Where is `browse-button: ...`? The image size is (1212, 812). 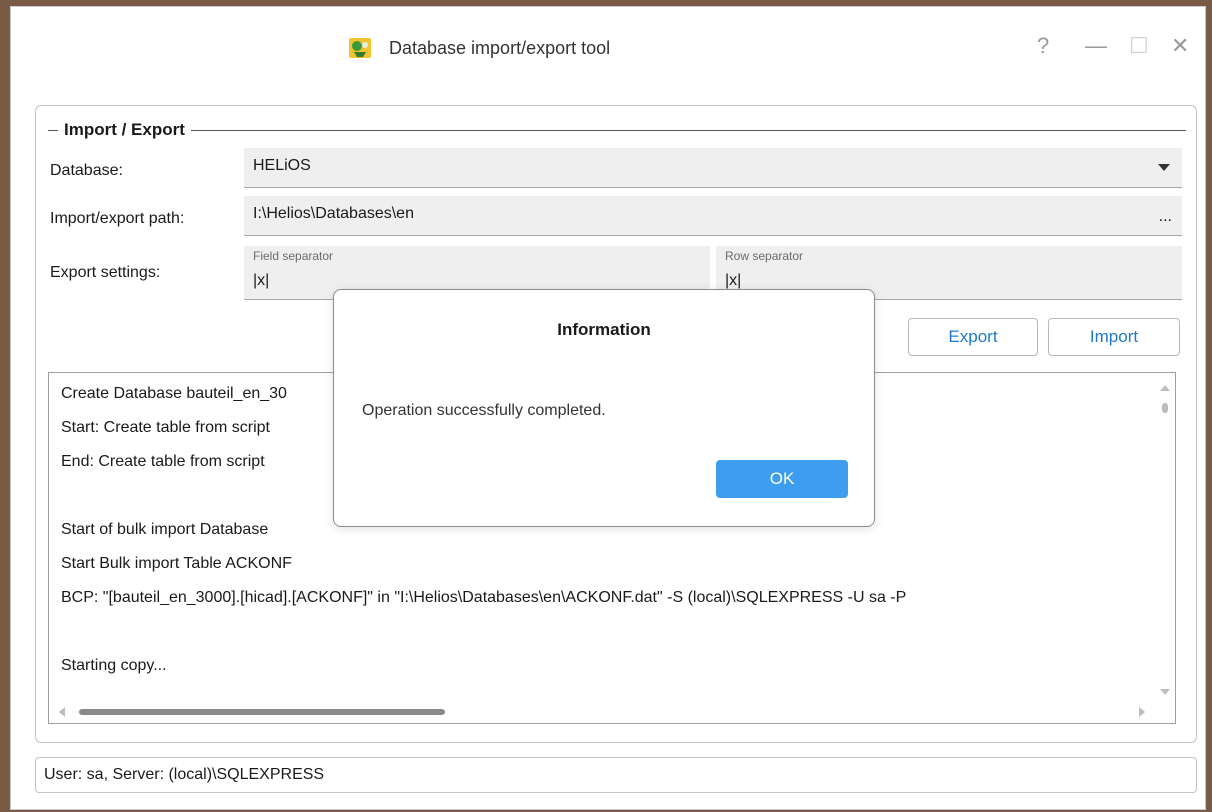 browse-button: ... is located at coordinates (1165, 217).